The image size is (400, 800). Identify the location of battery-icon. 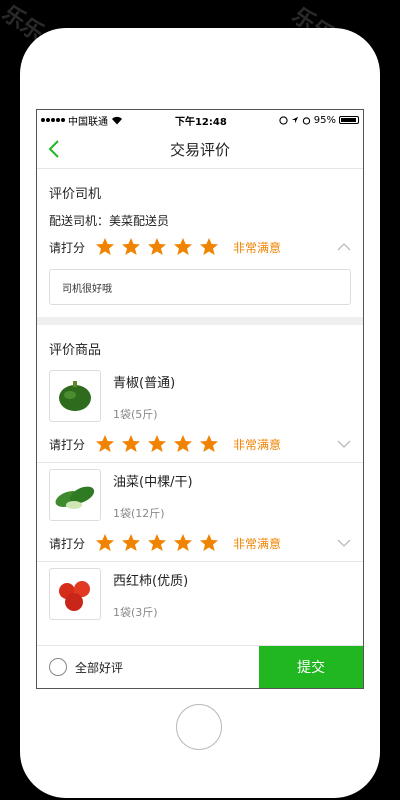
(348, 120).